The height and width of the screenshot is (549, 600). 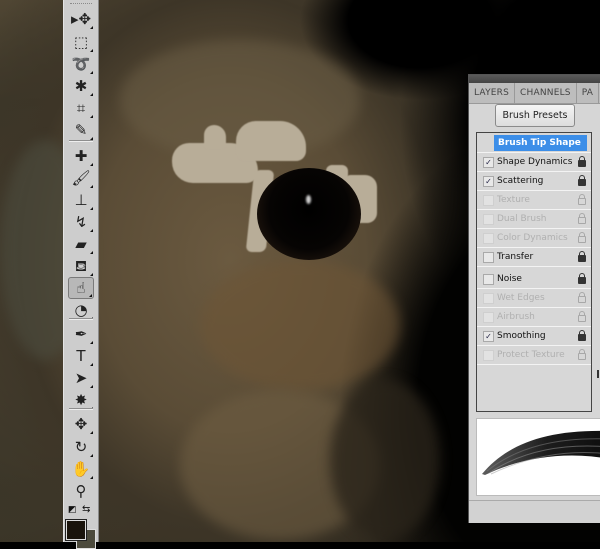 I want to click on brush-option-transfer: Transfer, so click(x=534, y=257).